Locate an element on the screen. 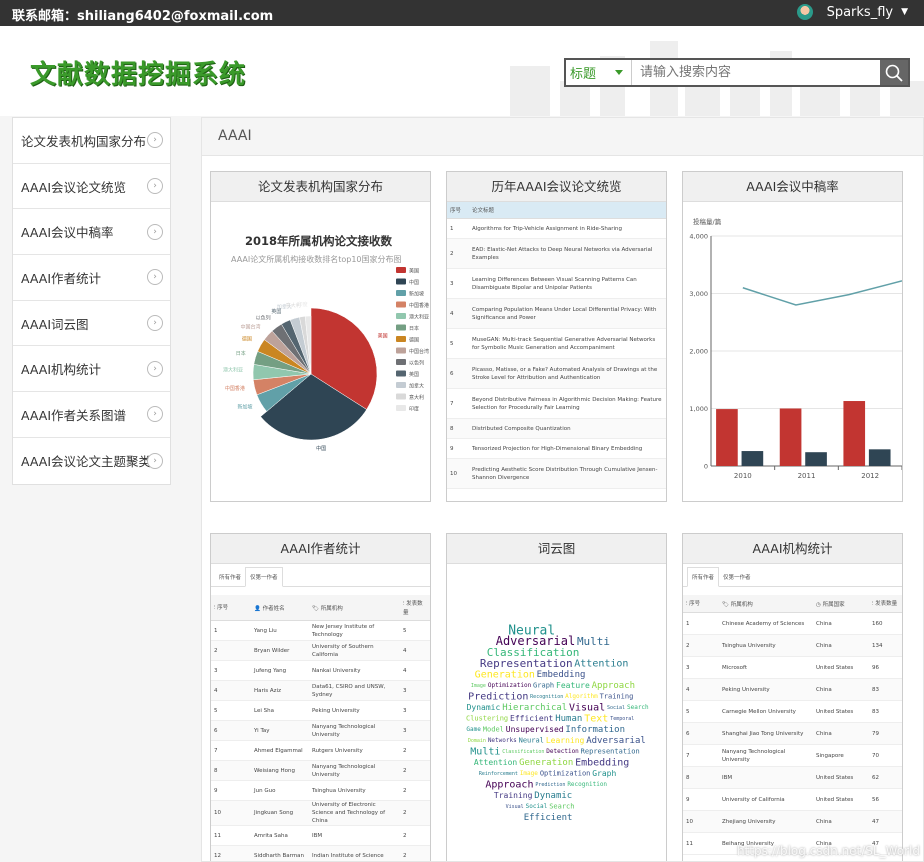 The image size is (924, 862). legend-label: 以色列 is located at coordinates (416, 363).